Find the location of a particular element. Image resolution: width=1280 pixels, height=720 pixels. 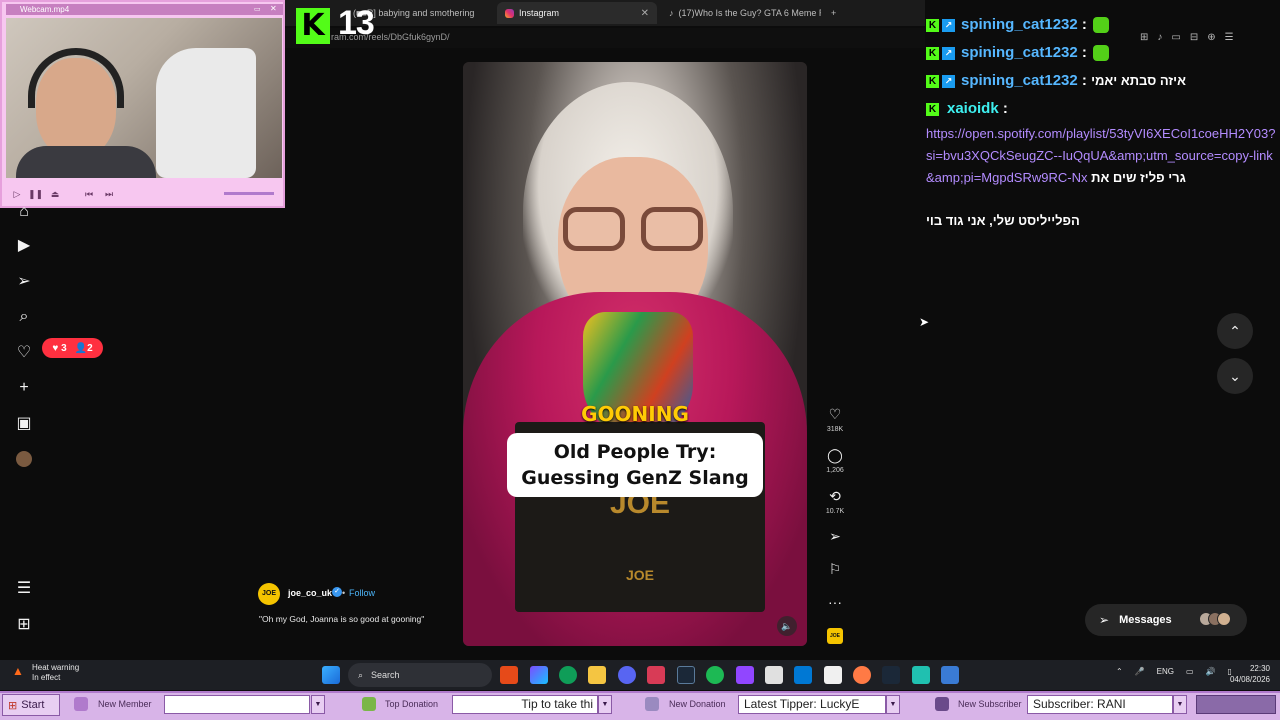

next-reel-button: ⌄ is located at coordinates (1235, 376).